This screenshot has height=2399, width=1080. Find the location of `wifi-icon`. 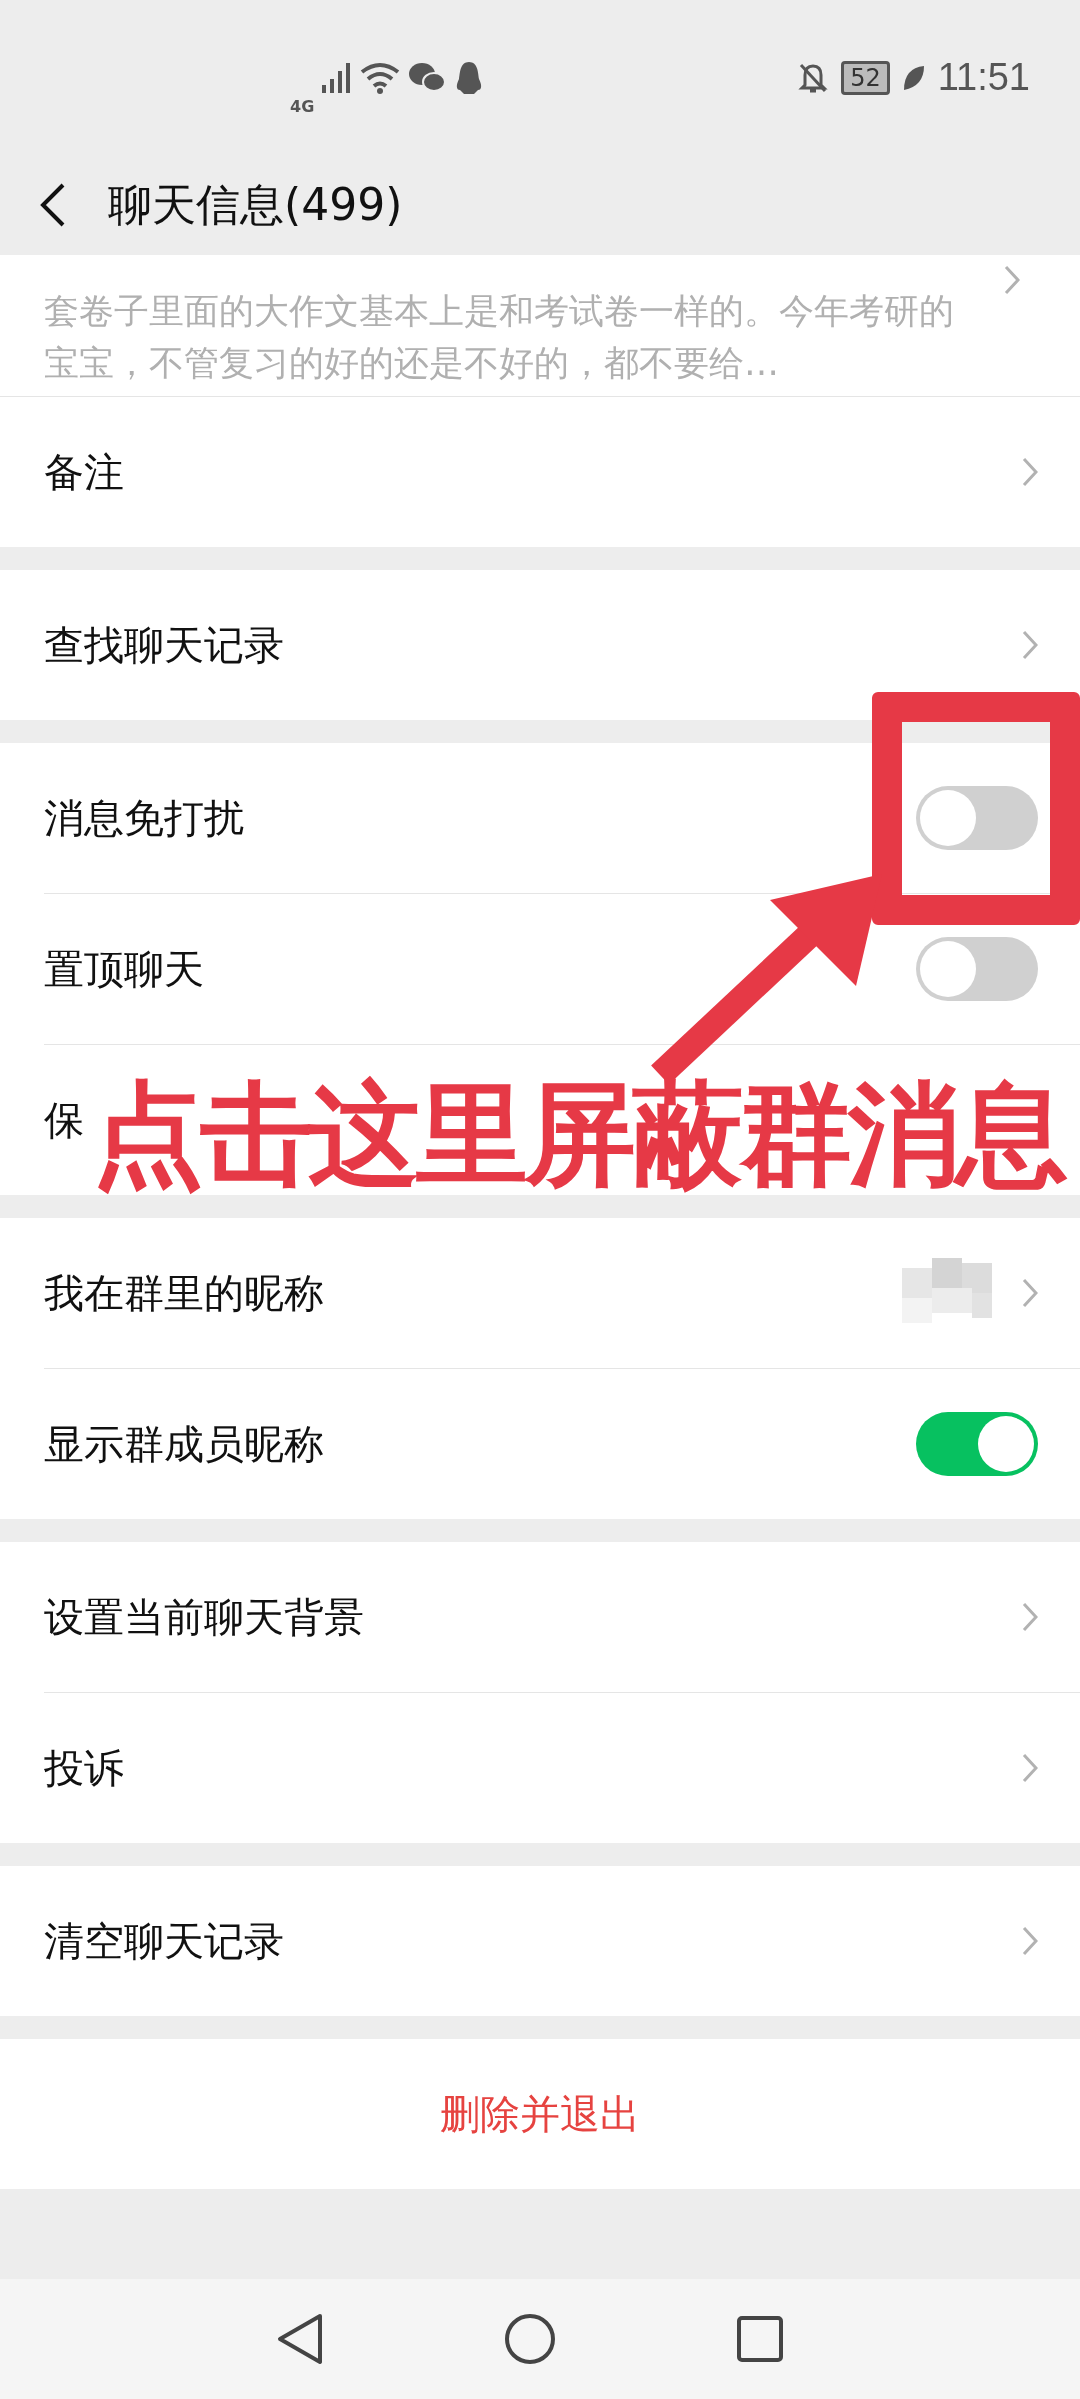

wifi-icon is located at coordinates (380, 77).